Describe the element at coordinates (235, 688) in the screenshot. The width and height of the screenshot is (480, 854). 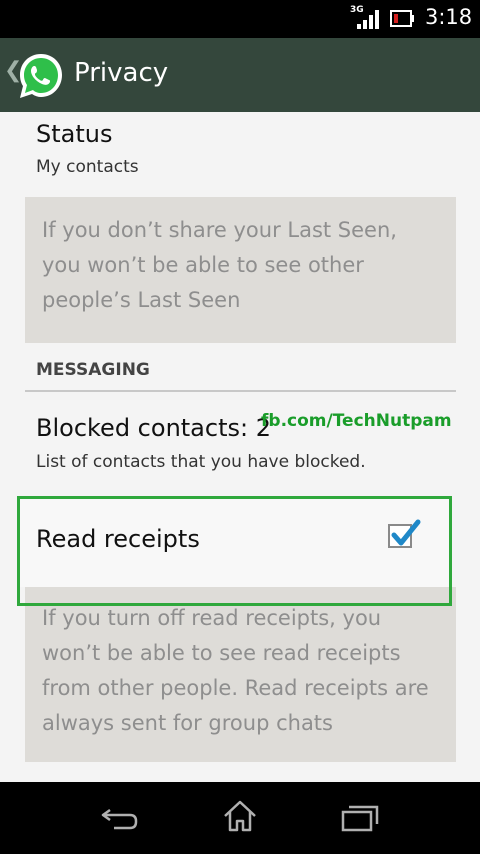
I see `note-line: from other people. Read receipts are` at that location.